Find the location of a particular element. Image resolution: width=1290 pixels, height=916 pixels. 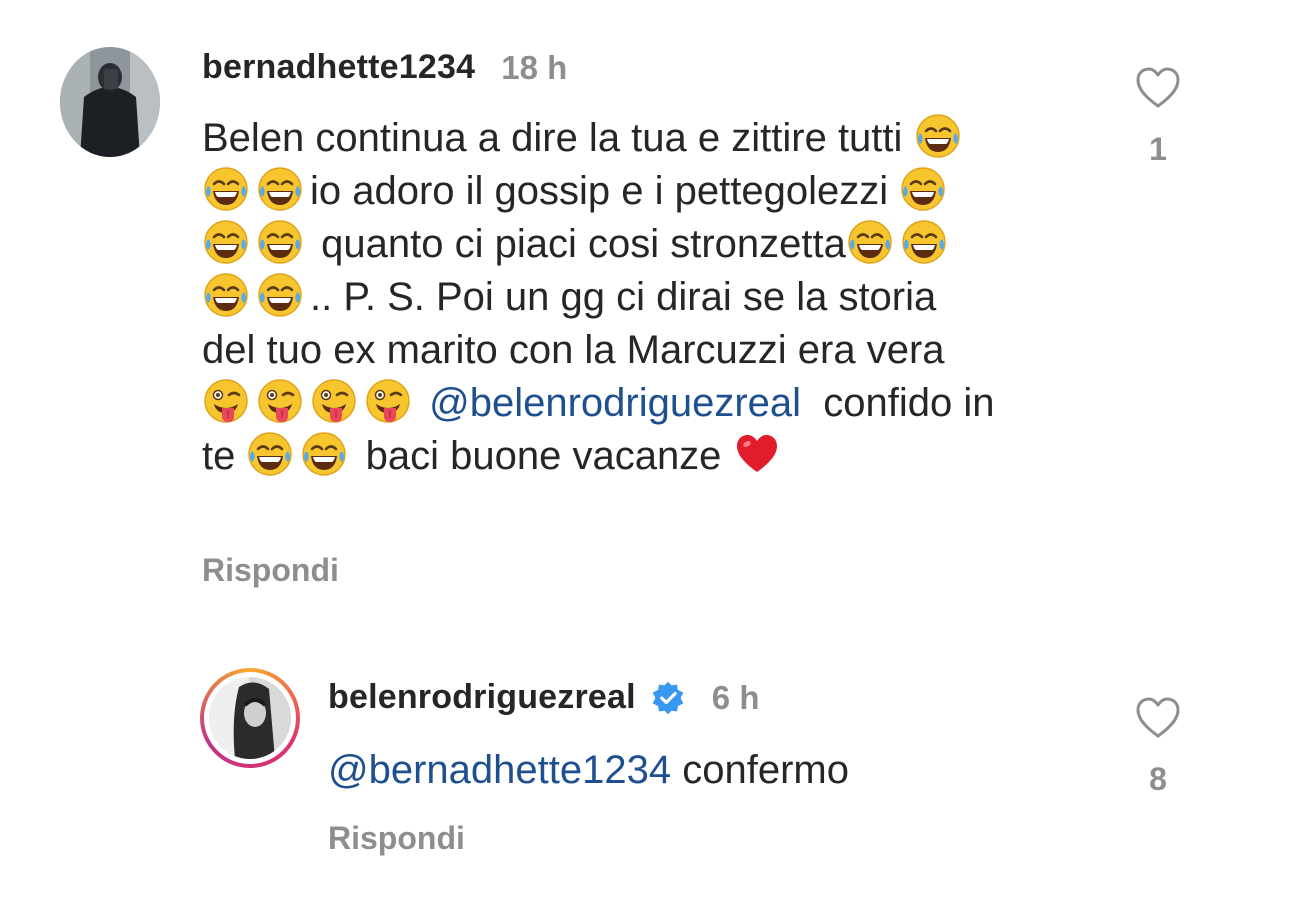

like-control: 8 is located at coordinates (1158, 746).